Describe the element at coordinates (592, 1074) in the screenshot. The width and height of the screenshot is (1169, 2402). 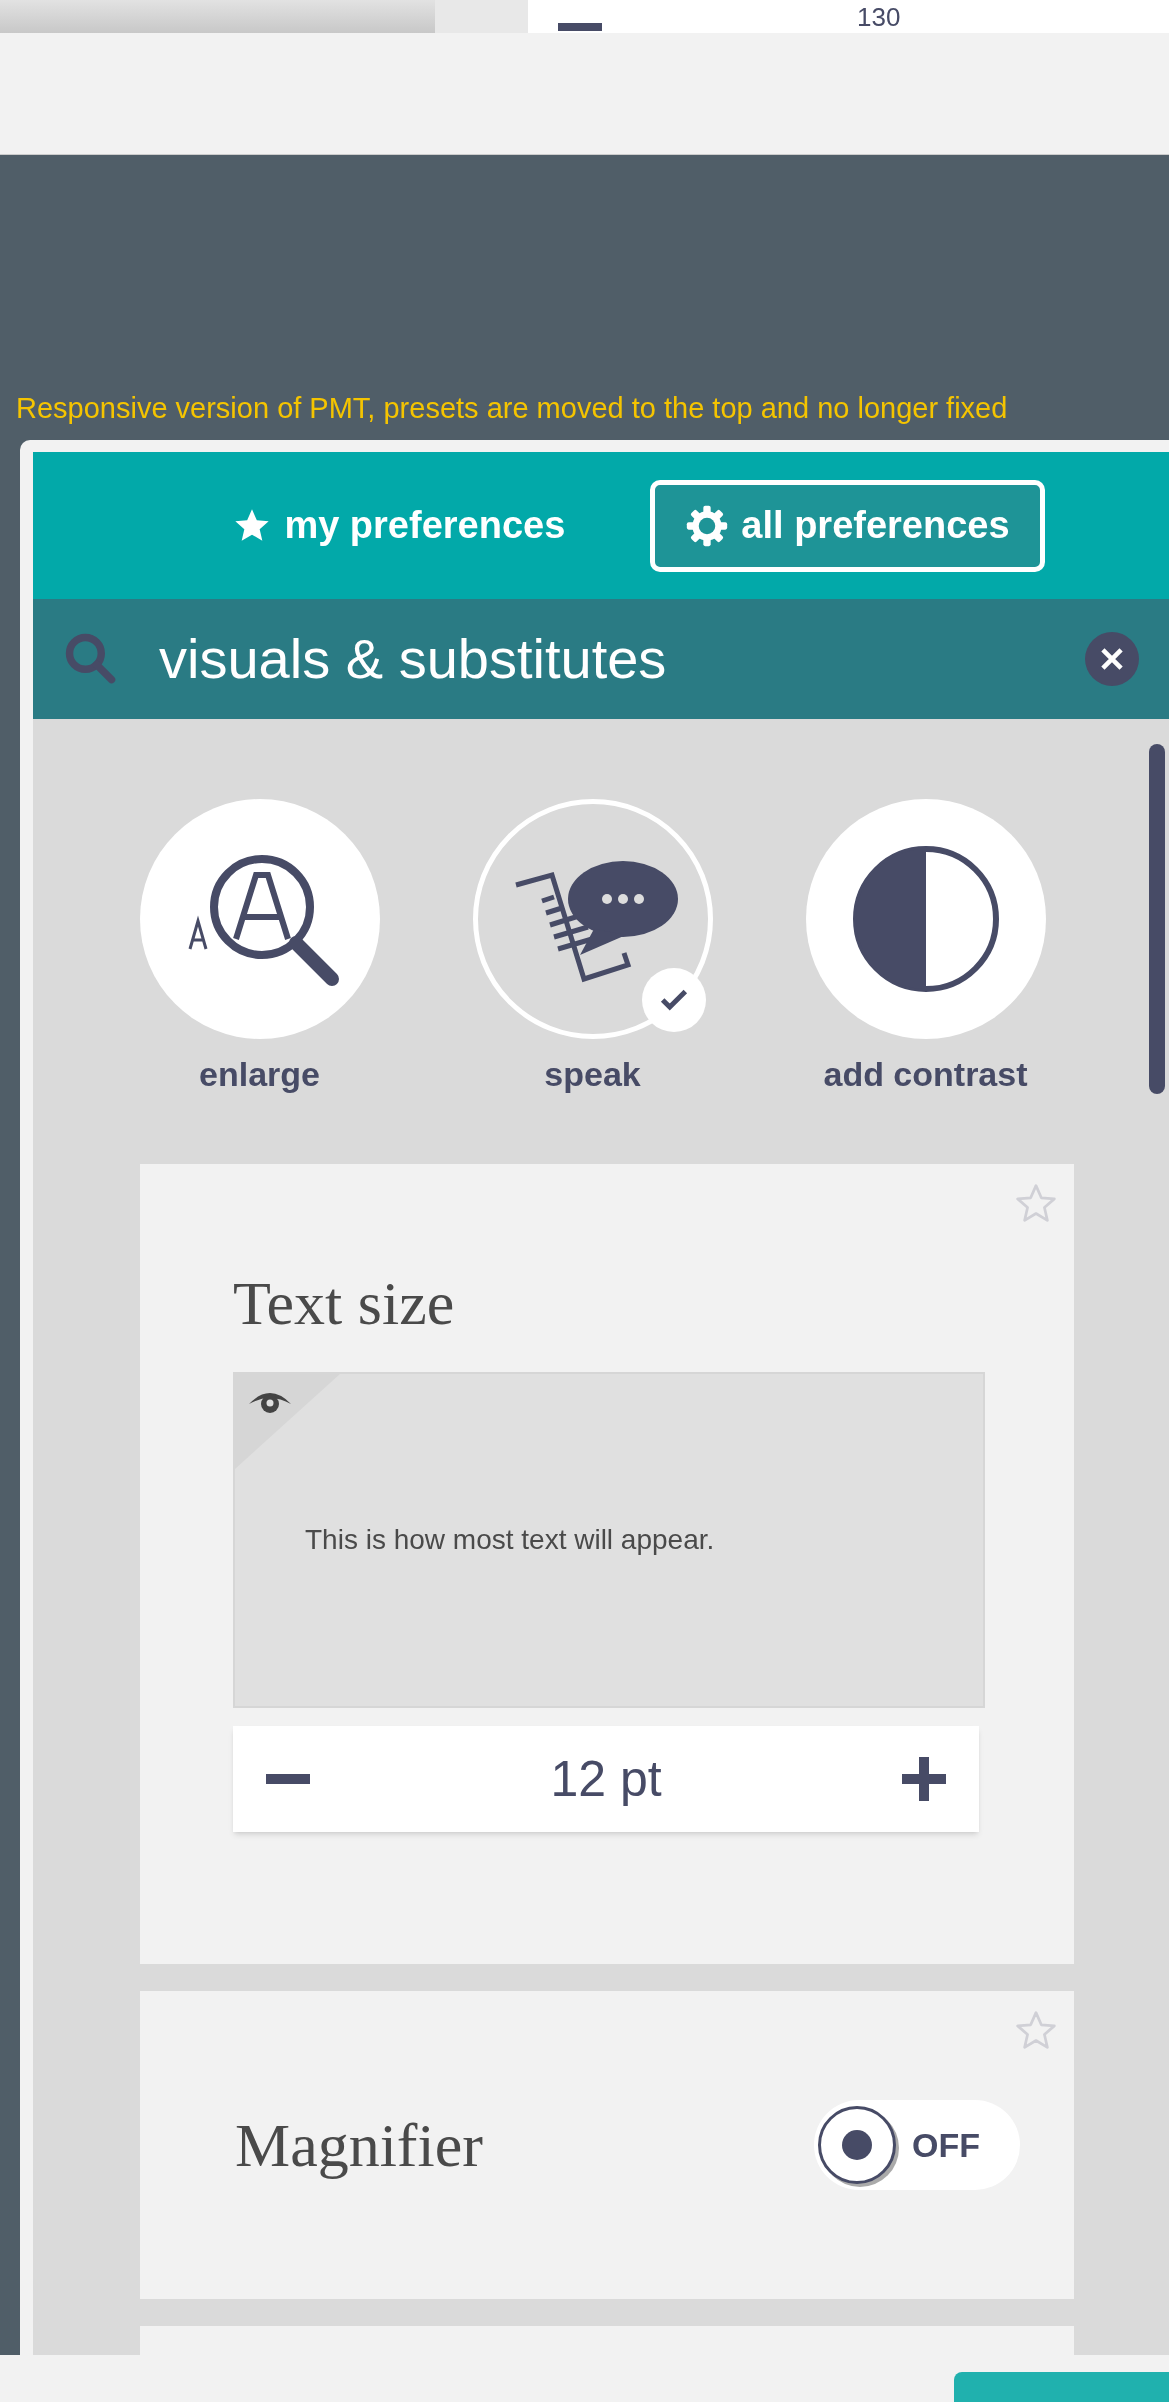
I see `preset-label: speak` at that location.